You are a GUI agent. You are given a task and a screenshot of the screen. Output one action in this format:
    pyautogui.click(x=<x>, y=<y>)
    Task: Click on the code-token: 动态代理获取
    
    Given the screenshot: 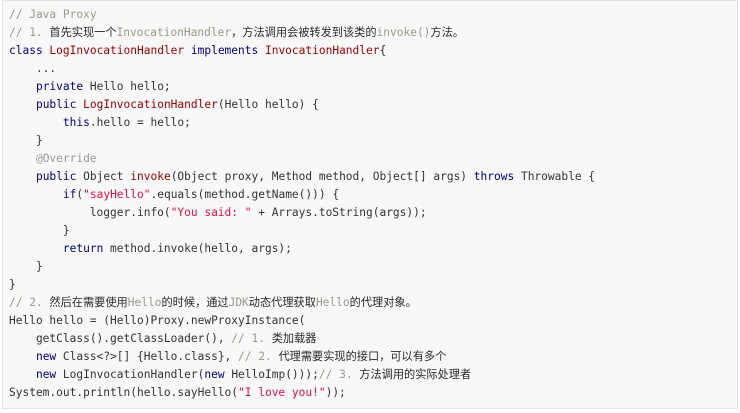 What is the action you would take?
    pyautogui.click(x=282, y=302)
    